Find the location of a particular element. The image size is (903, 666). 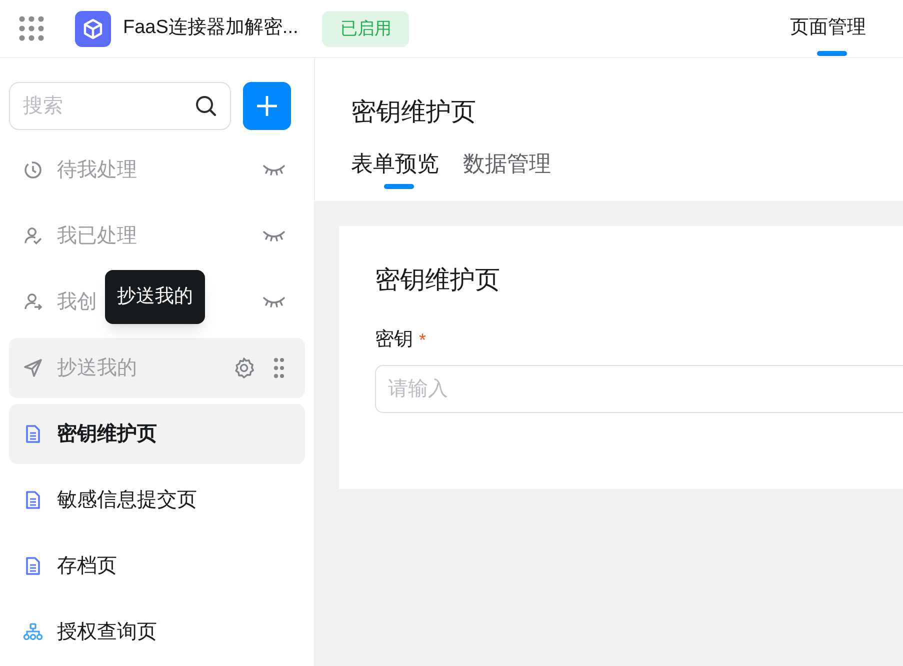

hierarchy-icon is located at coordinates (33, 632).